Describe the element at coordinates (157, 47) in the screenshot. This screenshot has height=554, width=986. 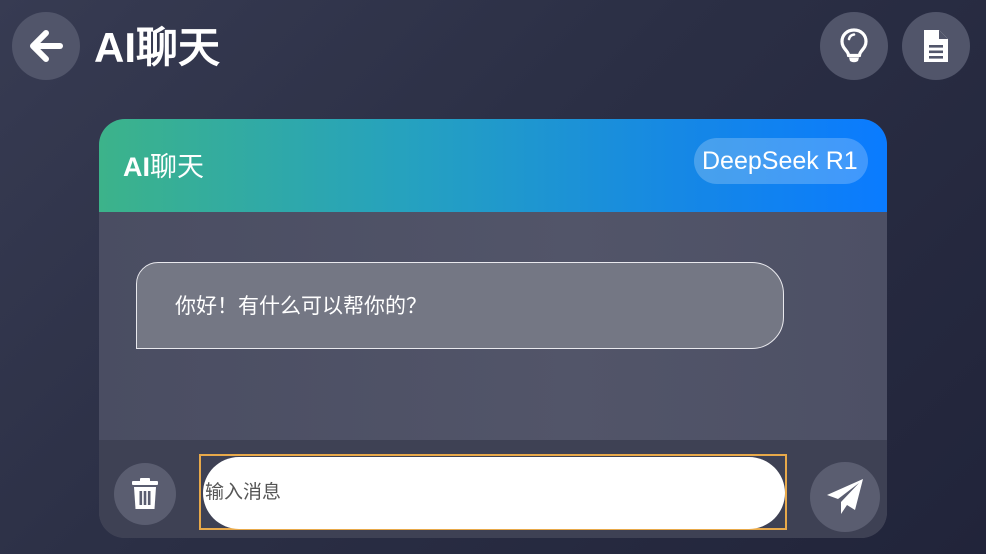
I see `page-title: AI聊天` at that location.